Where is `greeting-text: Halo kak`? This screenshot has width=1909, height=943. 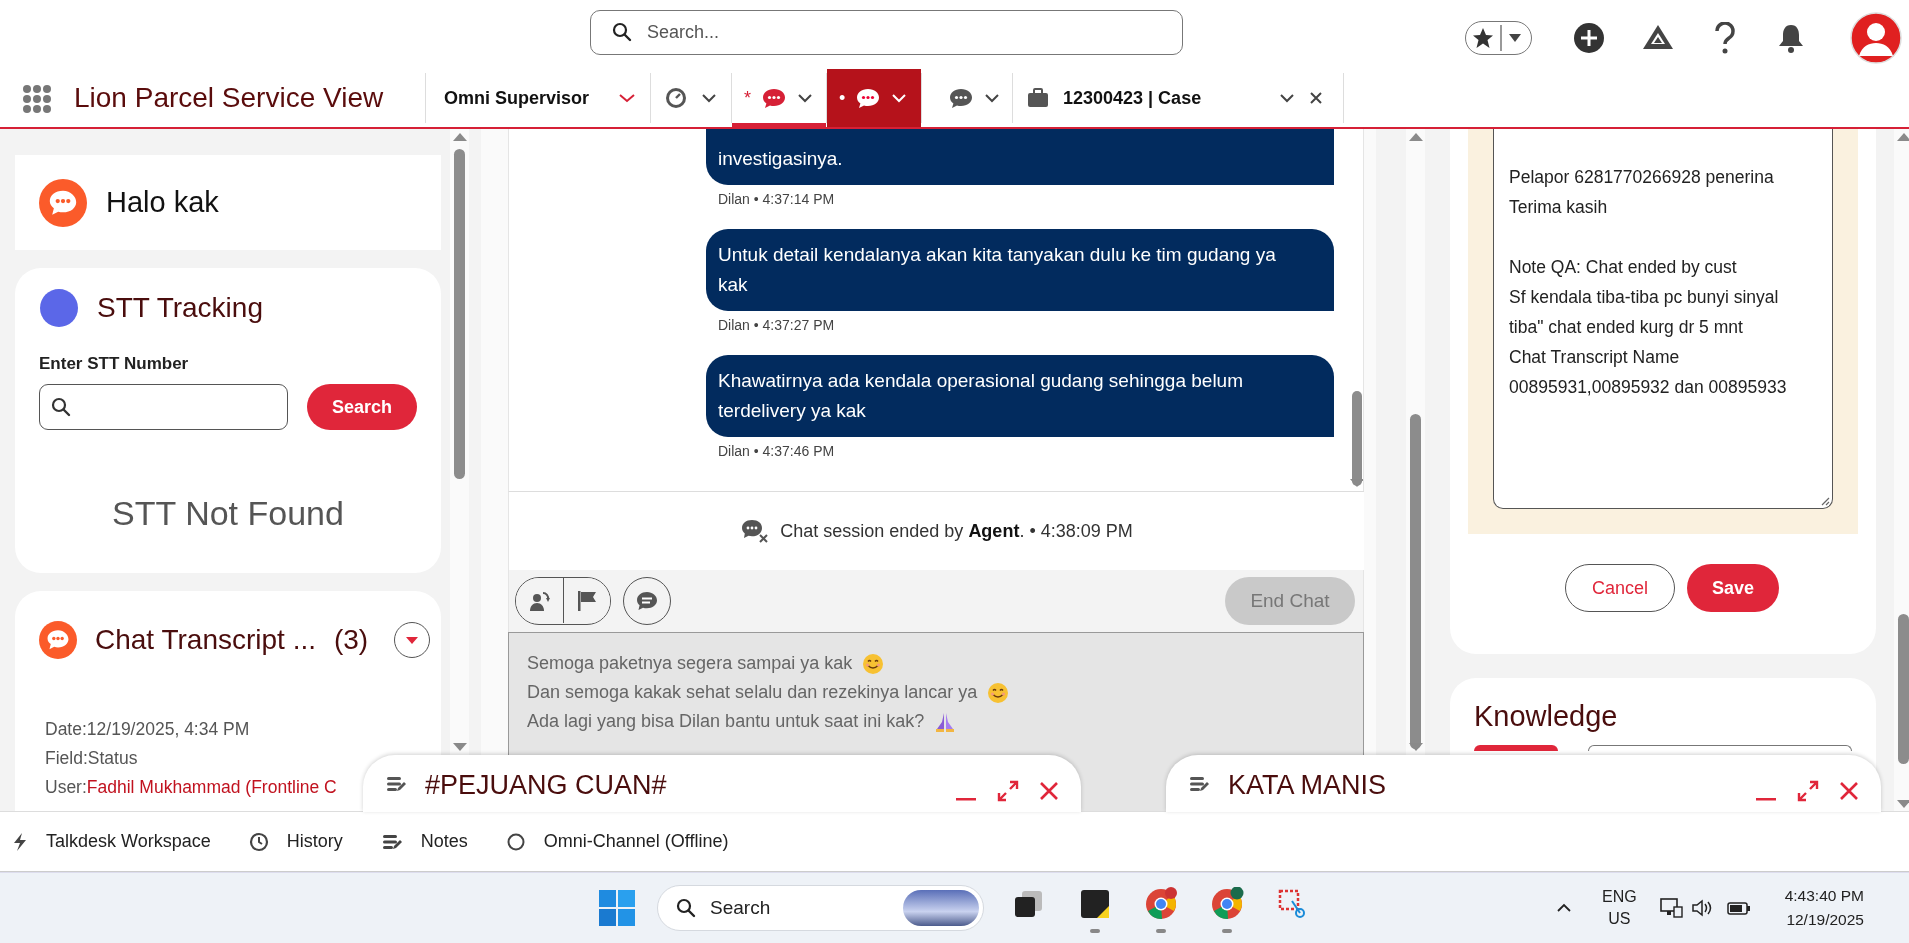 greeting-text: Halo kak is located at coordinates (162, 202).